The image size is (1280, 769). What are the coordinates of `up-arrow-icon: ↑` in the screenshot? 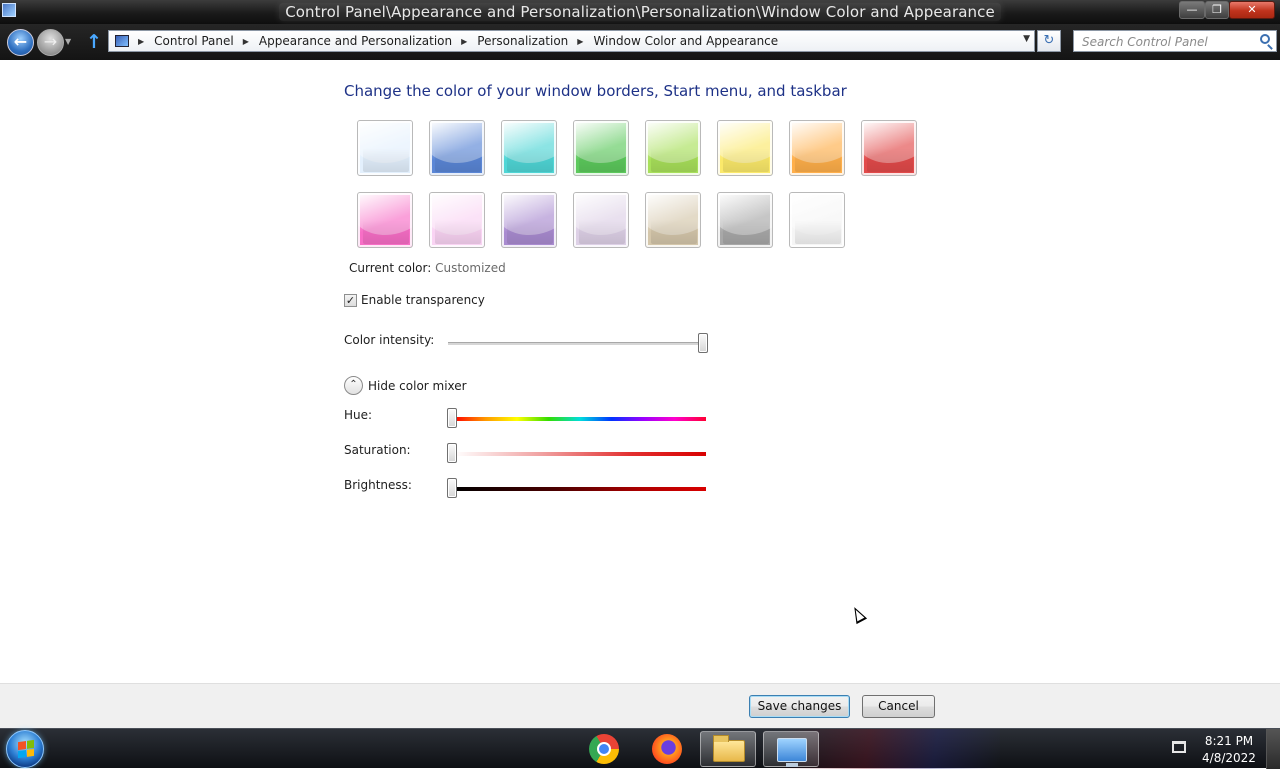 It's located at (94, 42).